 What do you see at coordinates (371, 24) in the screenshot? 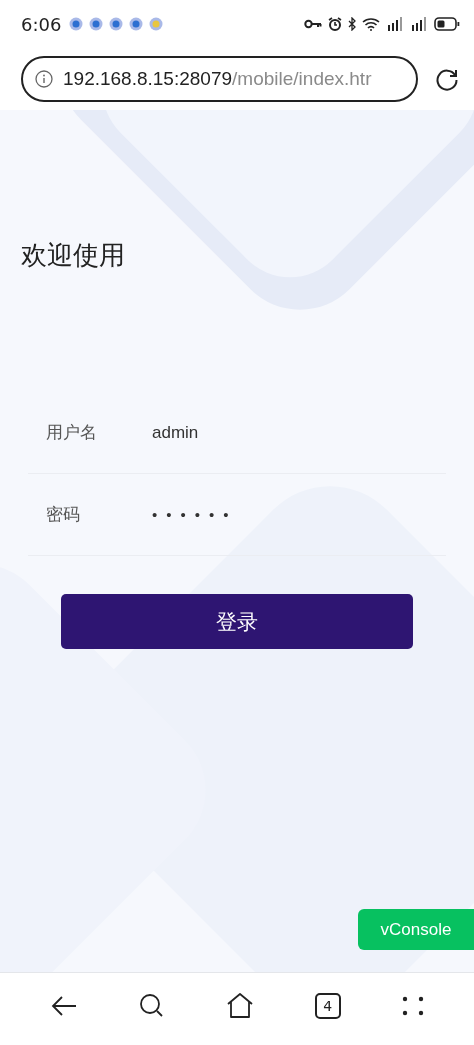
I see `wifi-icon` at bounding box center [371, 24].